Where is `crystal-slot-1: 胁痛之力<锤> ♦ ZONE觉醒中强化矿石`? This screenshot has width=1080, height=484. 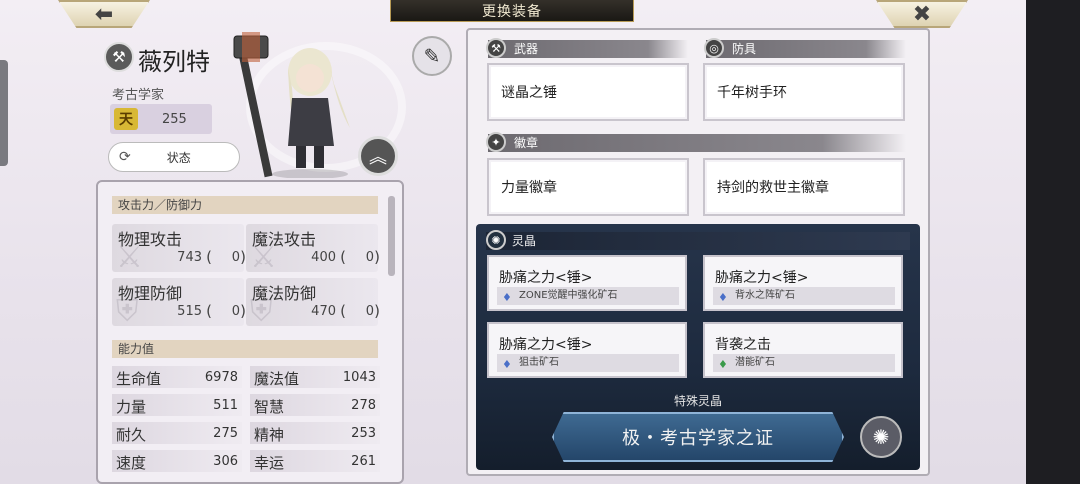
crystal-slot-1: 胁痛之力<锤> ♦ ZONE觉醒中强化矿石 is located at coordinates (587, 283).